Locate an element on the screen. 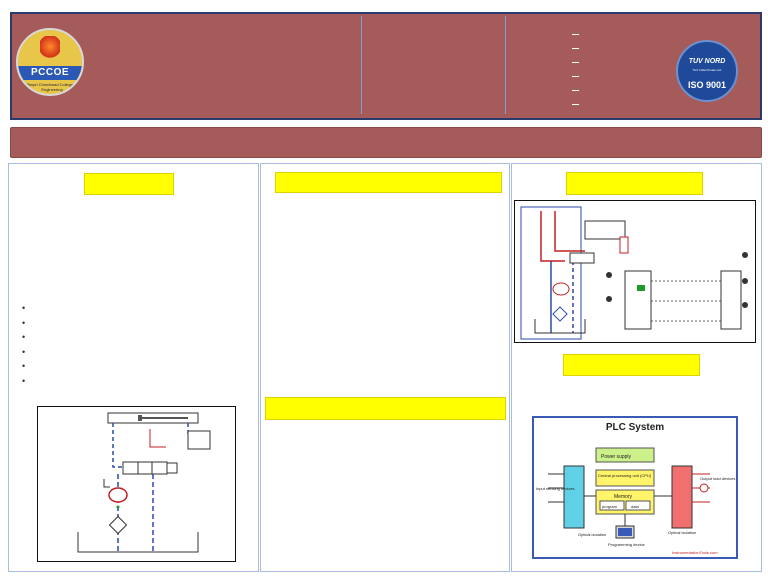 The image size is (768, 576). program-label: program is located at coordinates (610, 506).